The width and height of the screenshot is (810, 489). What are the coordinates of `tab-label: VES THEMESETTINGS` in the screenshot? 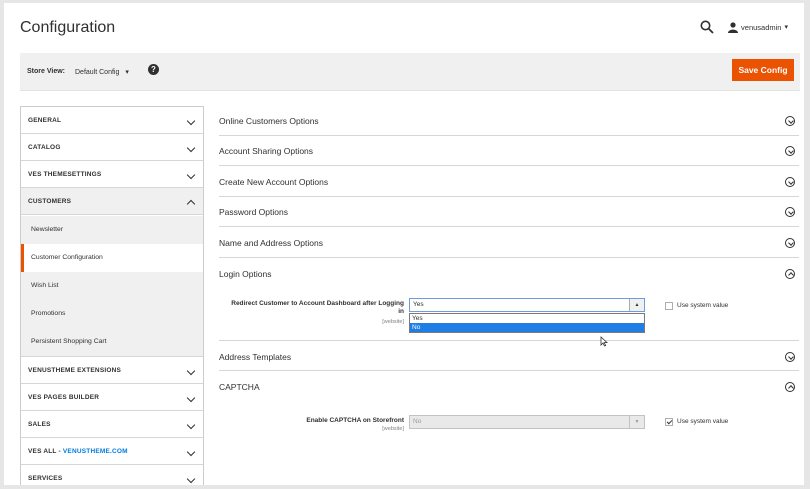 It's located at (65, 174).